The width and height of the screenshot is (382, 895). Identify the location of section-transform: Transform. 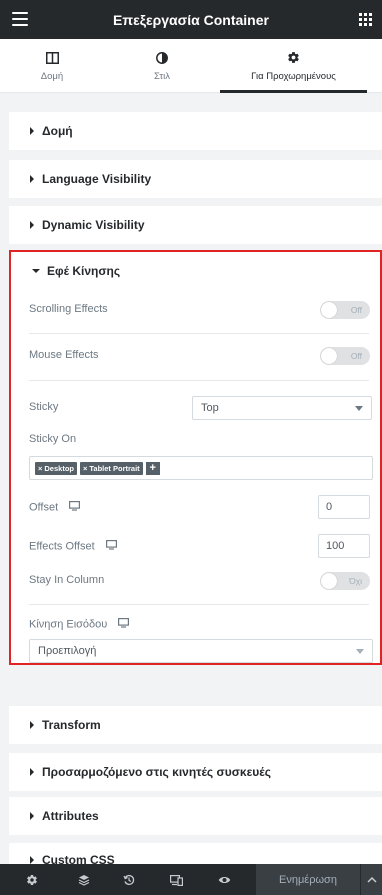
(195, 725).